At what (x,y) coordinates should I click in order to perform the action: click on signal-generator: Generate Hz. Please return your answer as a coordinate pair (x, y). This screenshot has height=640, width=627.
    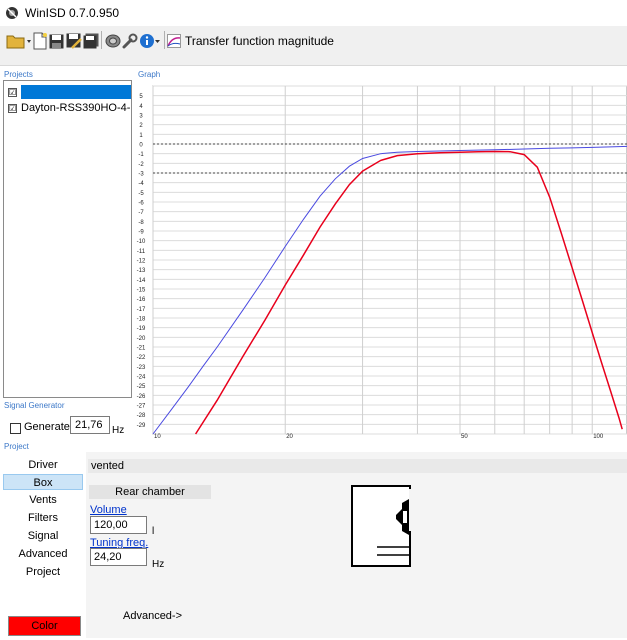
    Looking at the image, I should click on (66, 427).